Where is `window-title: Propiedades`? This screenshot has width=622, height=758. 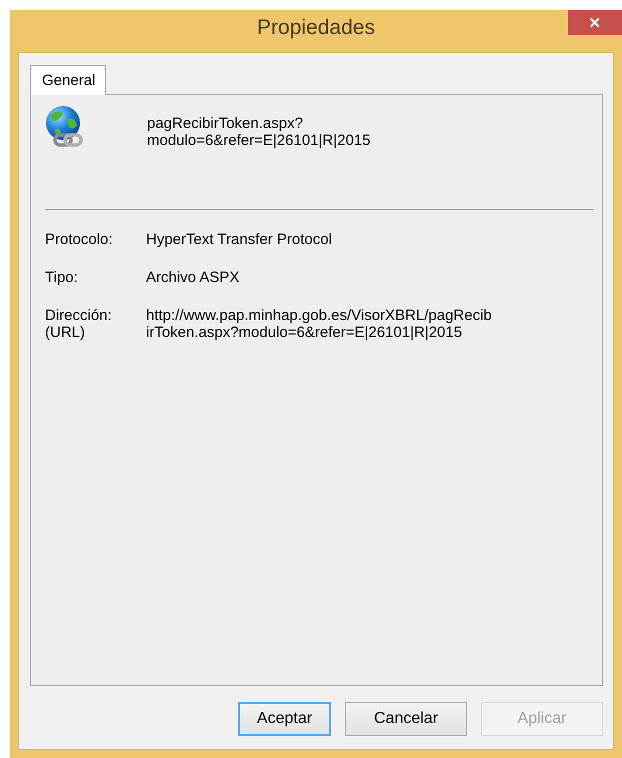
window-title: Propiedades is located at coordinates (316, 28).